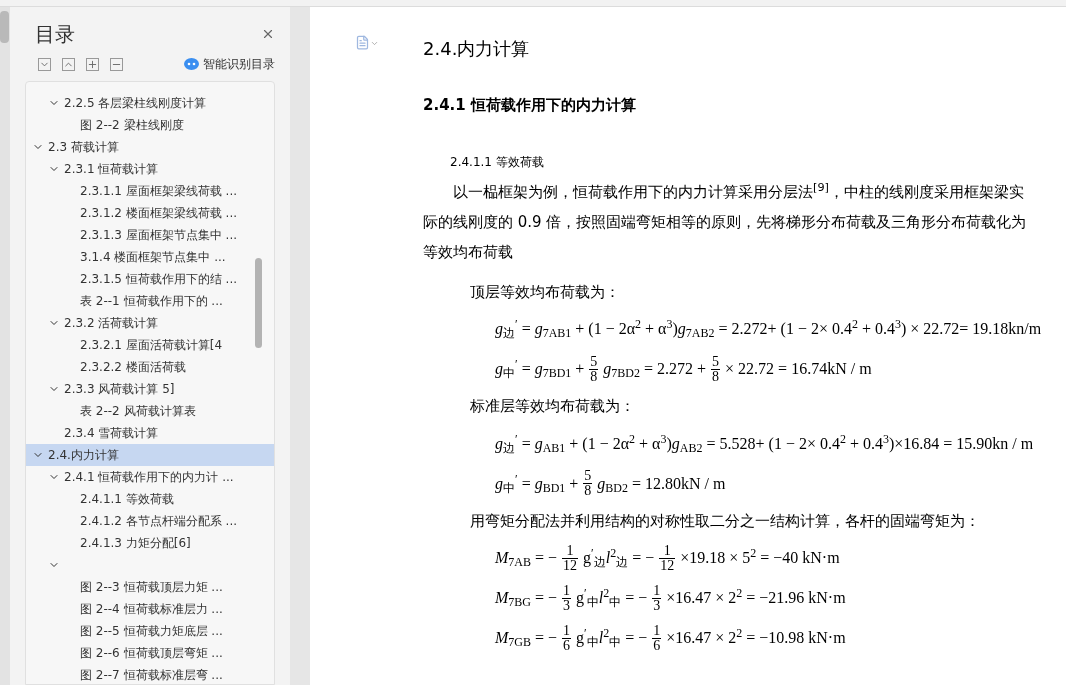 The width and height of the screenshot is (1066, 685). I want to click on minus-icon, so click(116, 64).